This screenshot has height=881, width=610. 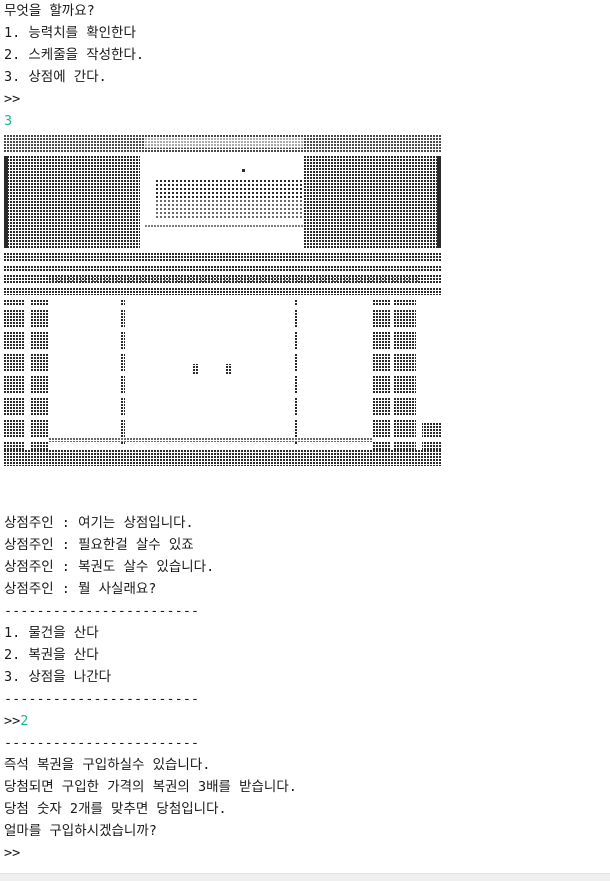 What do you see at coordinates (8, 121) in the screenshot?
I see `menu-input-echo: 3` at bounding box center [8, 121].